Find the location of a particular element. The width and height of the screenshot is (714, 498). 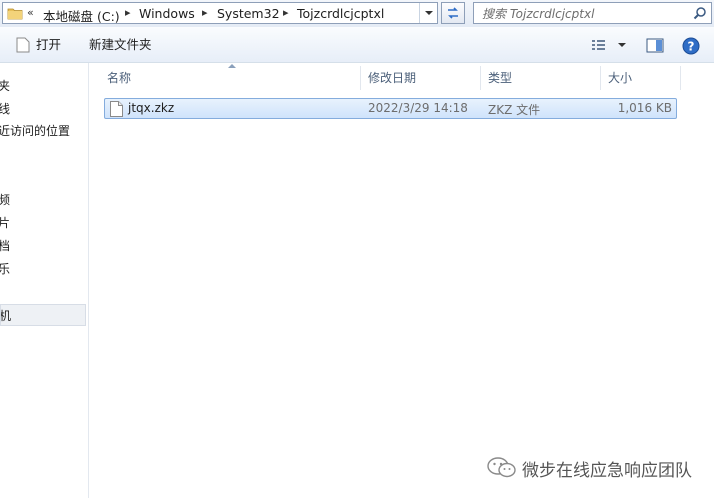

breadcrumb-current-folder: Tojzcrdlcjcptxl is located at coordinates (340, 13).